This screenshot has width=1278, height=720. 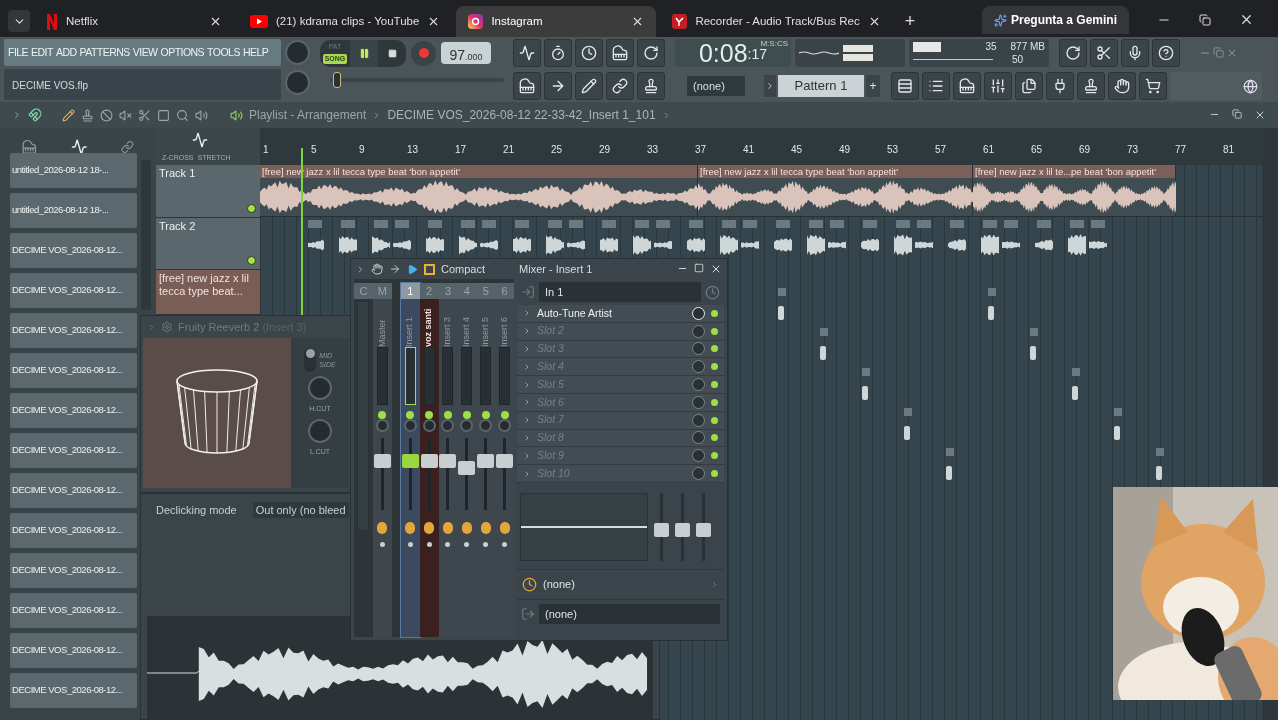 What do you see at coordinates (410, 291) in the screenshot?
I see `strip-number: 1` at bounding box center [410, 291].